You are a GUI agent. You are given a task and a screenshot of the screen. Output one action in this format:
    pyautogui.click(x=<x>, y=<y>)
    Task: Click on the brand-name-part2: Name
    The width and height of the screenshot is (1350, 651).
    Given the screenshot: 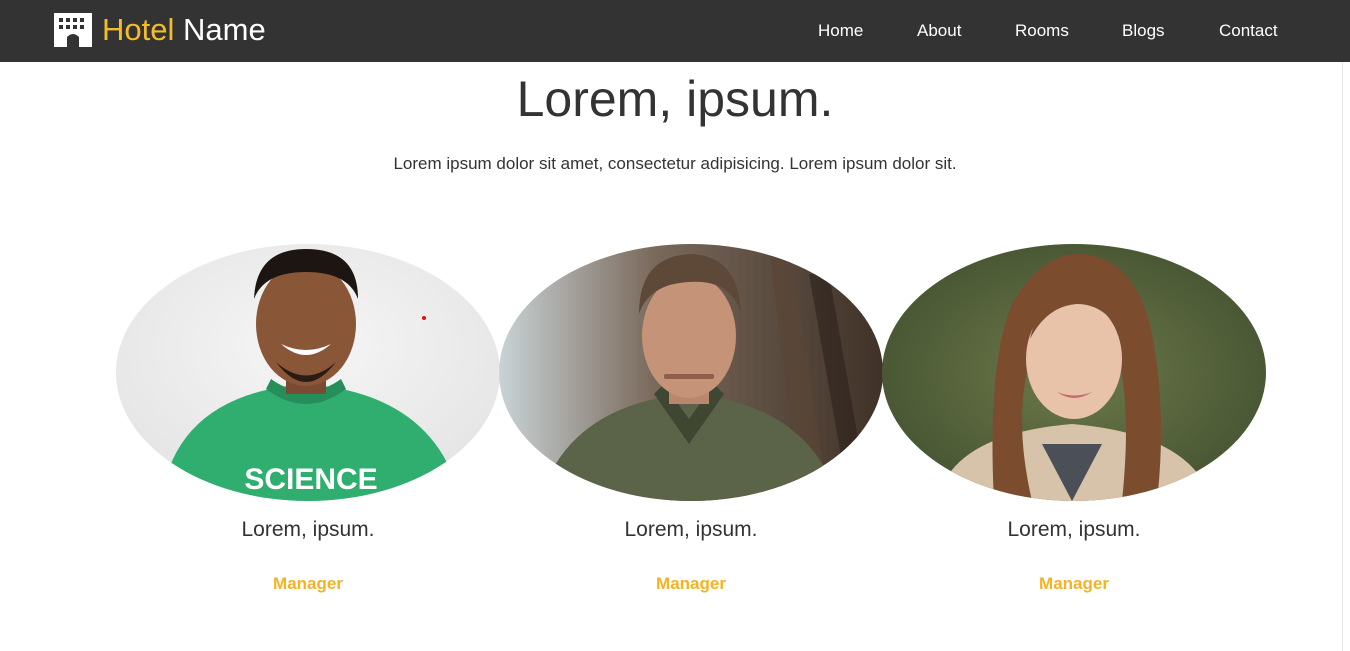 What is the action you would take?
    pyautogui.click(x=224, y=29)
    